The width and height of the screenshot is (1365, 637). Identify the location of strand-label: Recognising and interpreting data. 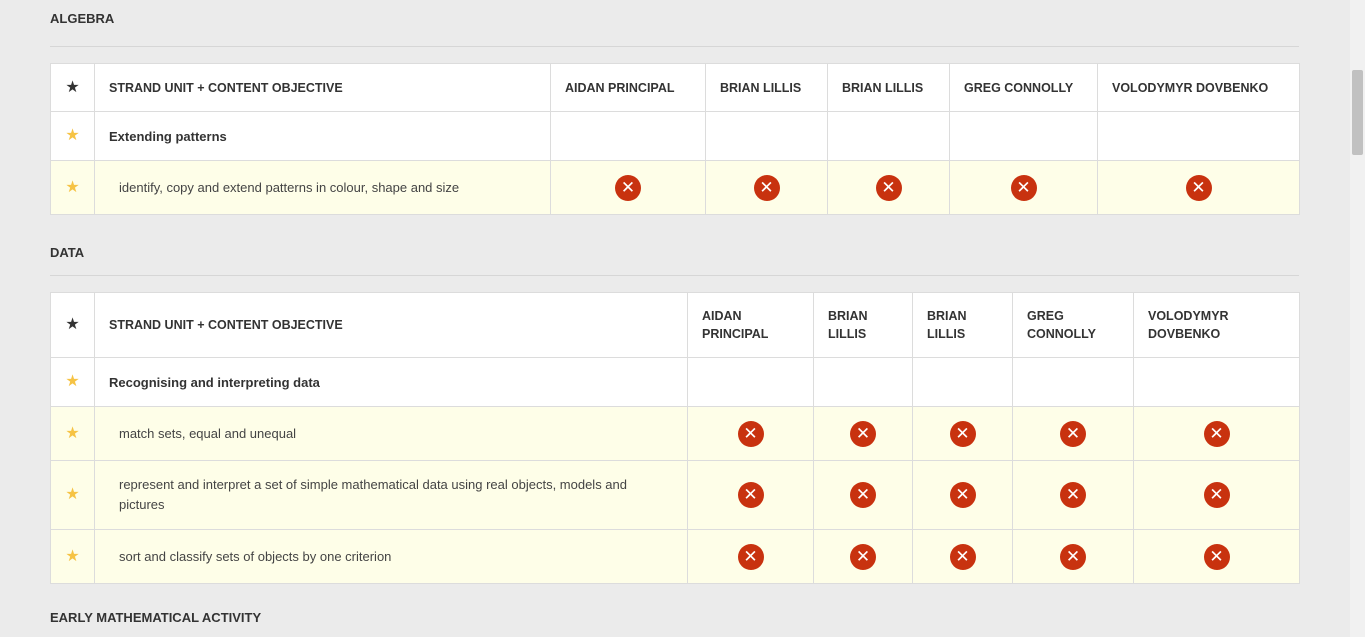
(391, 382).